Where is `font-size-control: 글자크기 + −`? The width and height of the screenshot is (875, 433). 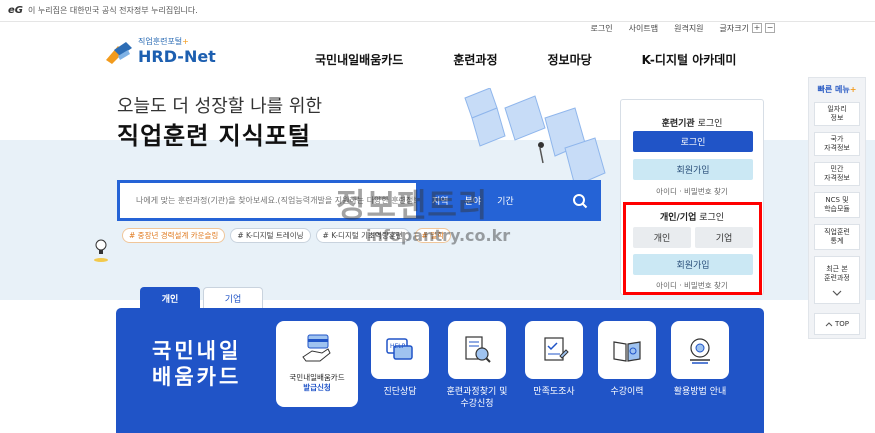
font-size-control: 글자크기 + − is located at coordinates (747, 28).